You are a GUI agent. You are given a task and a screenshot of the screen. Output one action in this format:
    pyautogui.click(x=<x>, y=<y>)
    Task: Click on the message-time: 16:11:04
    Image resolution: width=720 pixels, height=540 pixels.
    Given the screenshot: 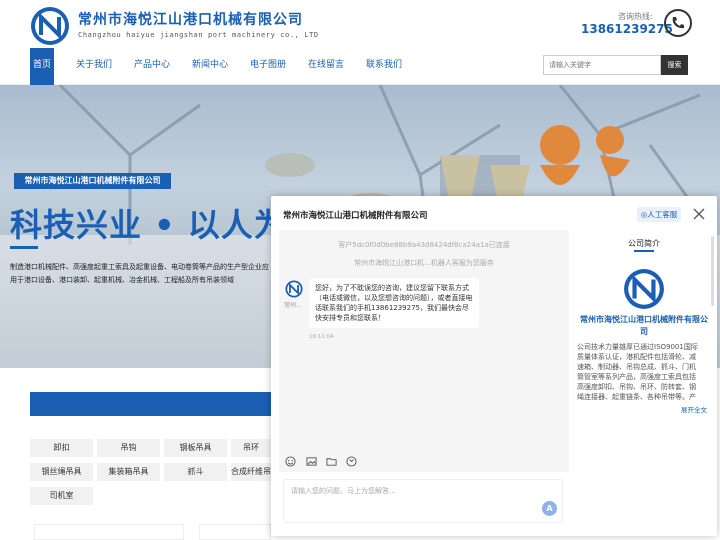 What is the action you would take?
    pyautogui.click(x=321, y=337)
    